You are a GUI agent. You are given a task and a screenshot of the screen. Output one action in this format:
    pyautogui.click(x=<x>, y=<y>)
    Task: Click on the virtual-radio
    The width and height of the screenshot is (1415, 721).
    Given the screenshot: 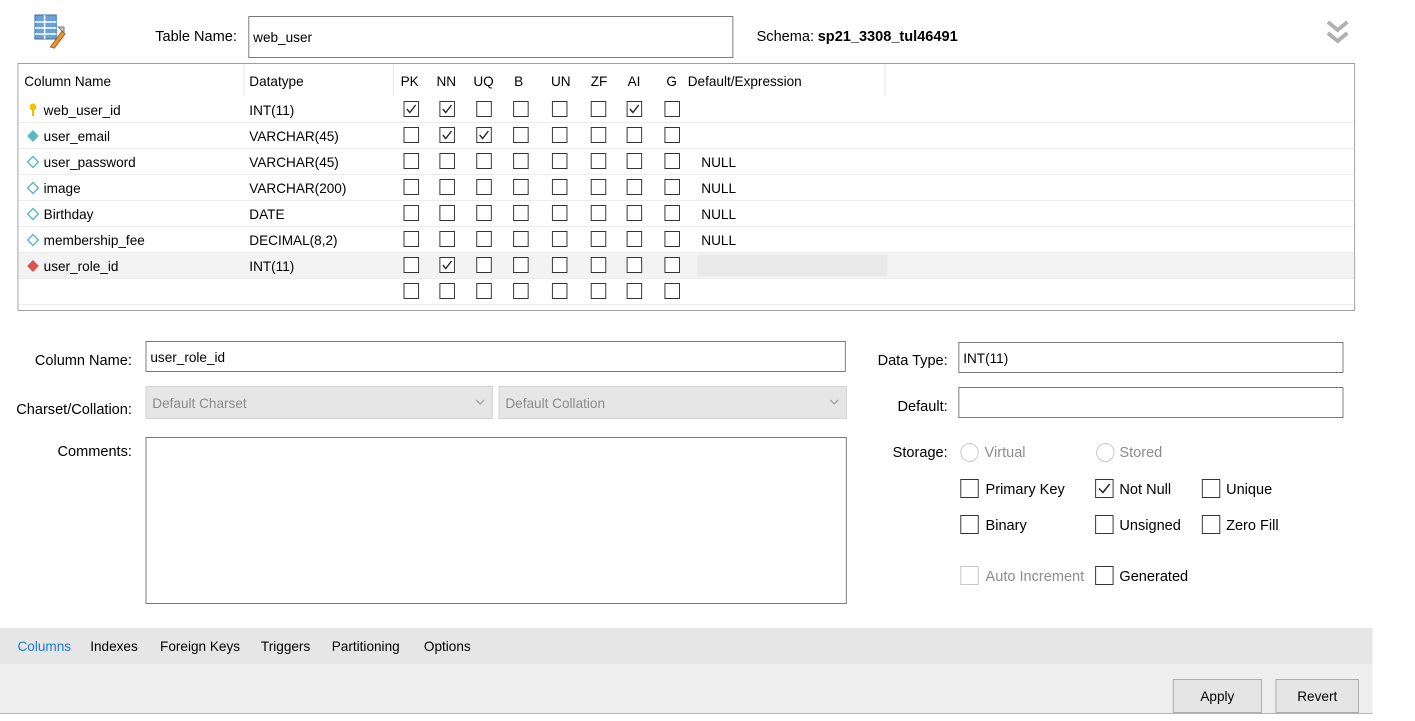 What is the action you would take?
    pyautogui.click(x=969, y=452)
    